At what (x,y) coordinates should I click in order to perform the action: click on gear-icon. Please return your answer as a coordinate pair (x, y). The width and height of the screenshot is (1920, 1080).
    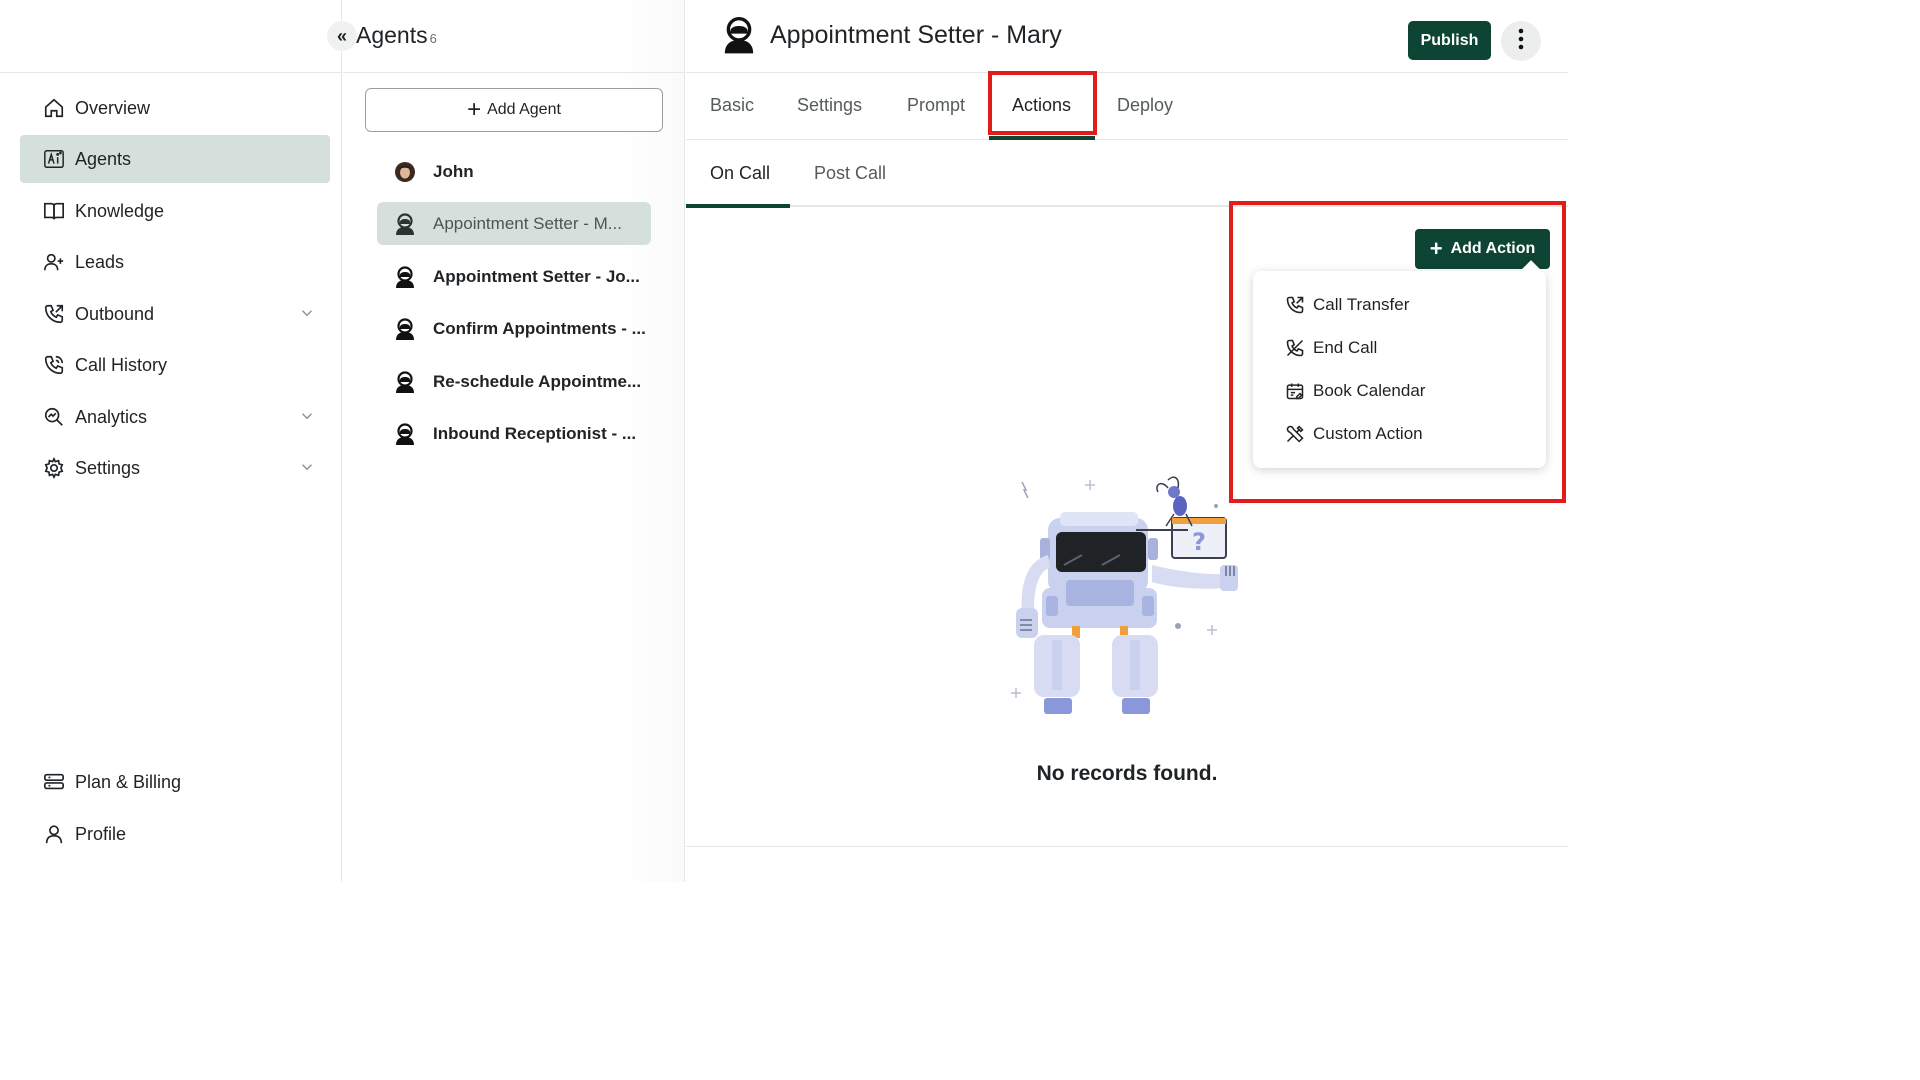
    Looking at the image, I should click on (54, 468).